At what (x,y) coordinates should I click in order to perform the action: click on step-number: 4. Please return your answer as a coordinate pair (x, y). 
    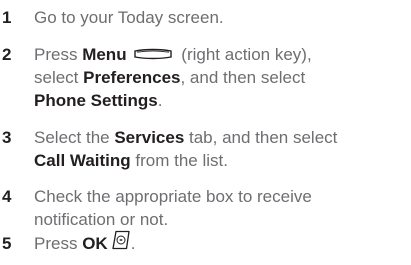
    Looking at the image, I should click on (7, 196).